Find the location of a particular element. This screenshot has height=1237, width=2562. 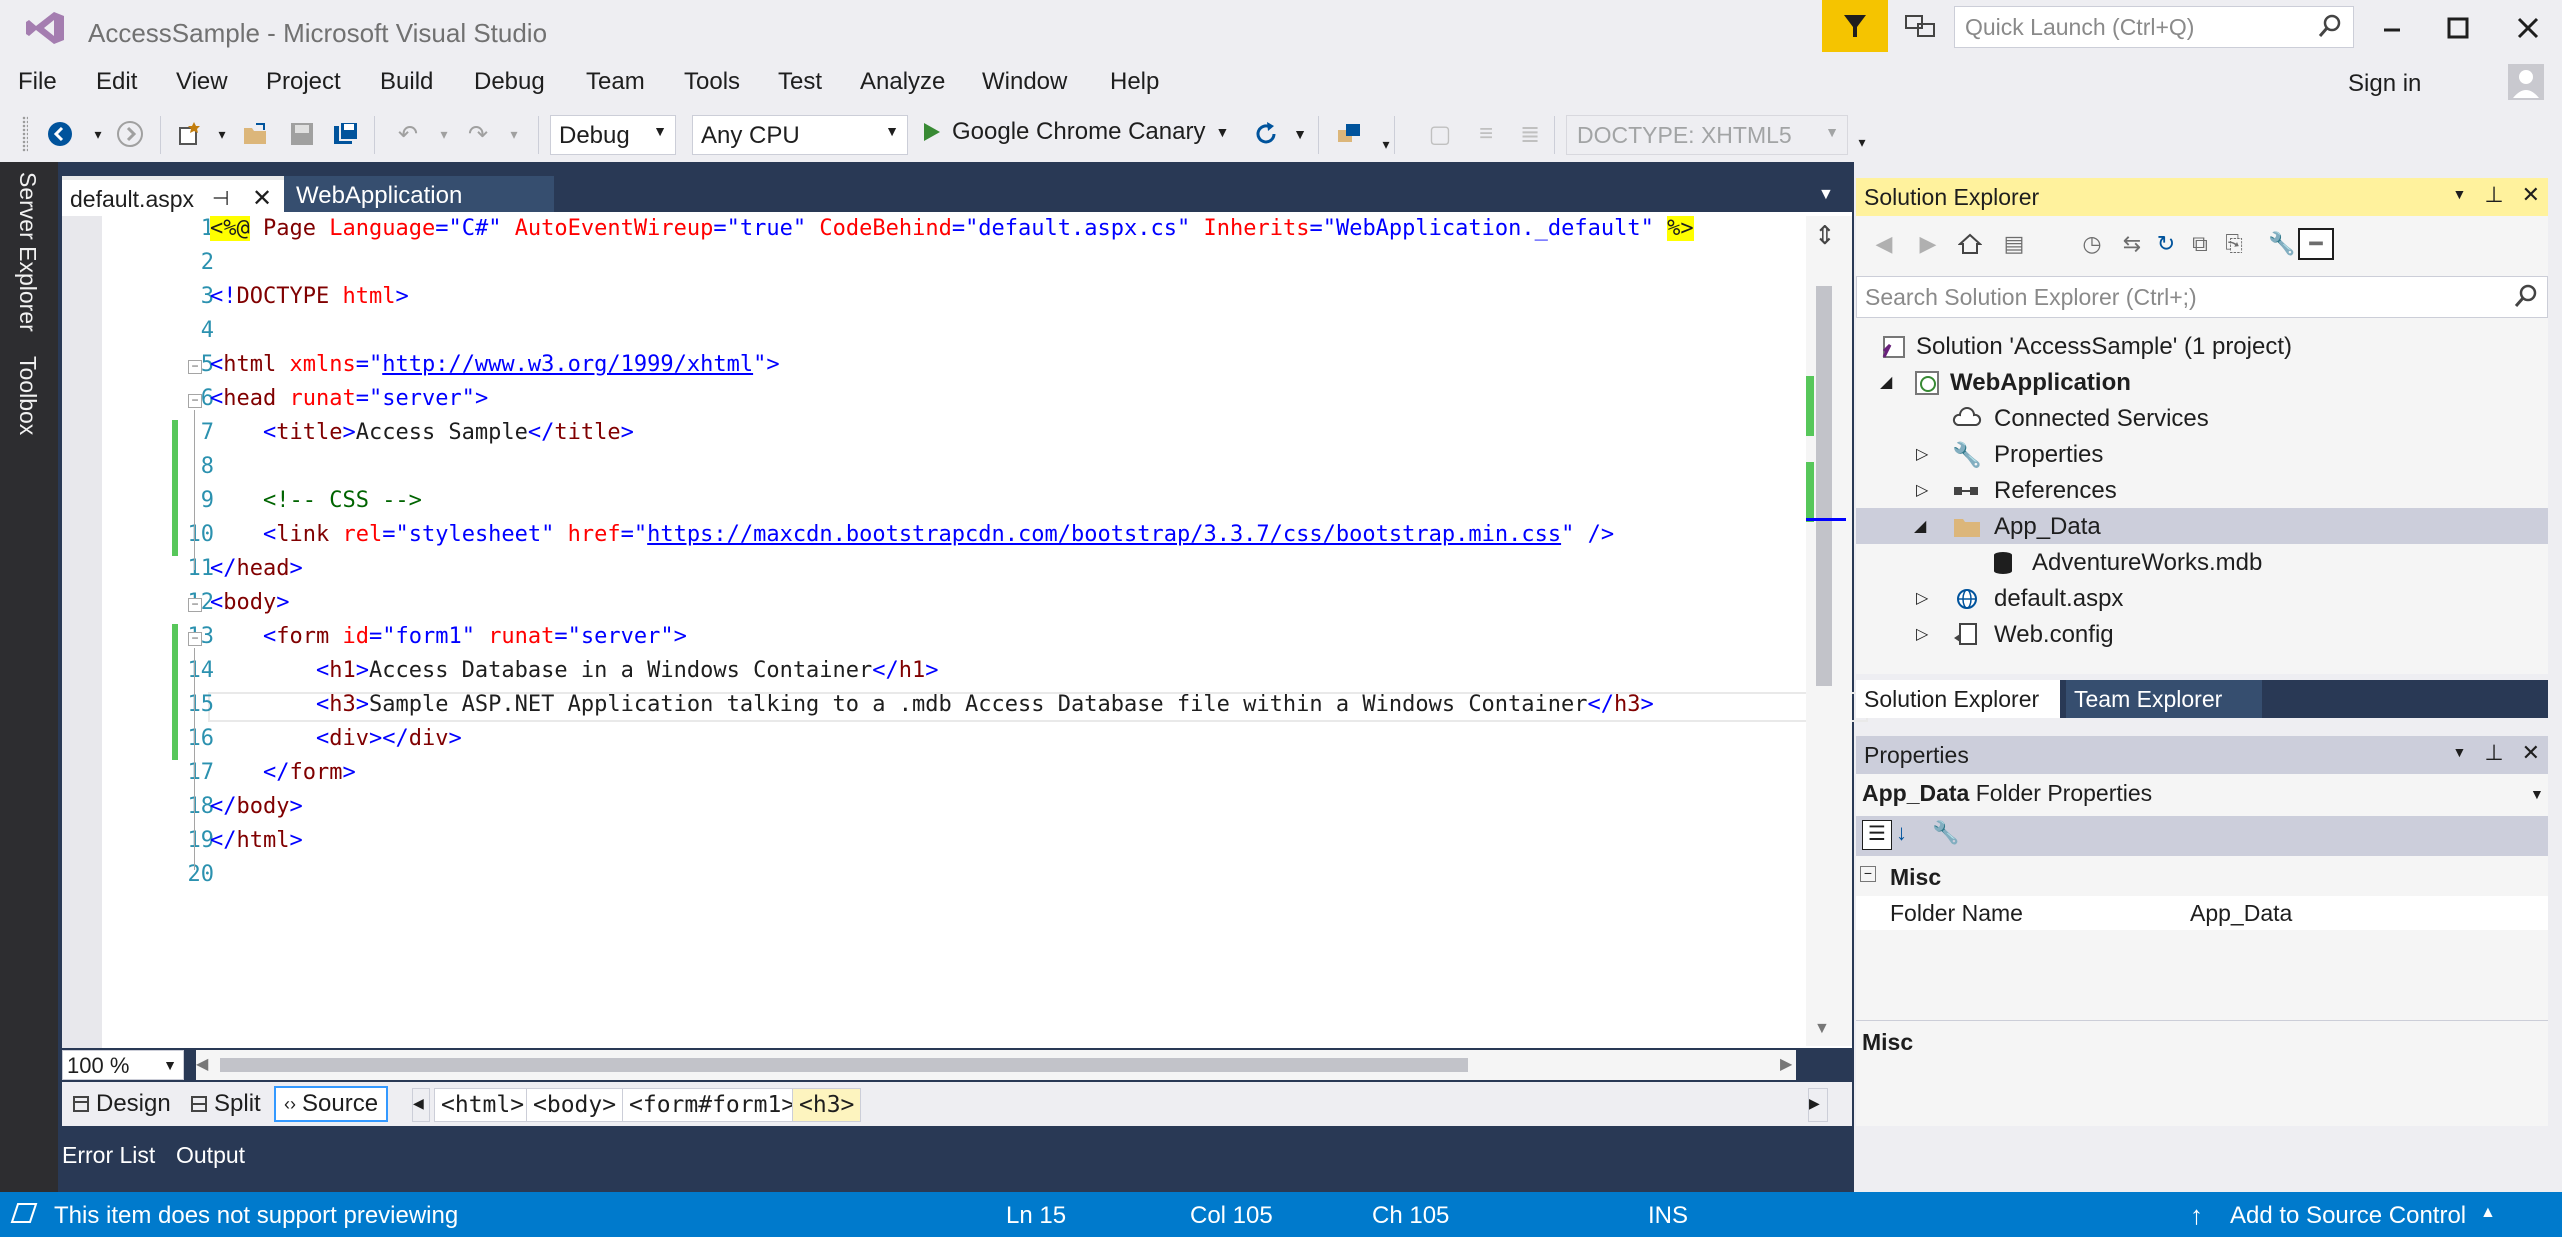

crumb-back-icon: ◀ is located at coordinates (421, 1105).